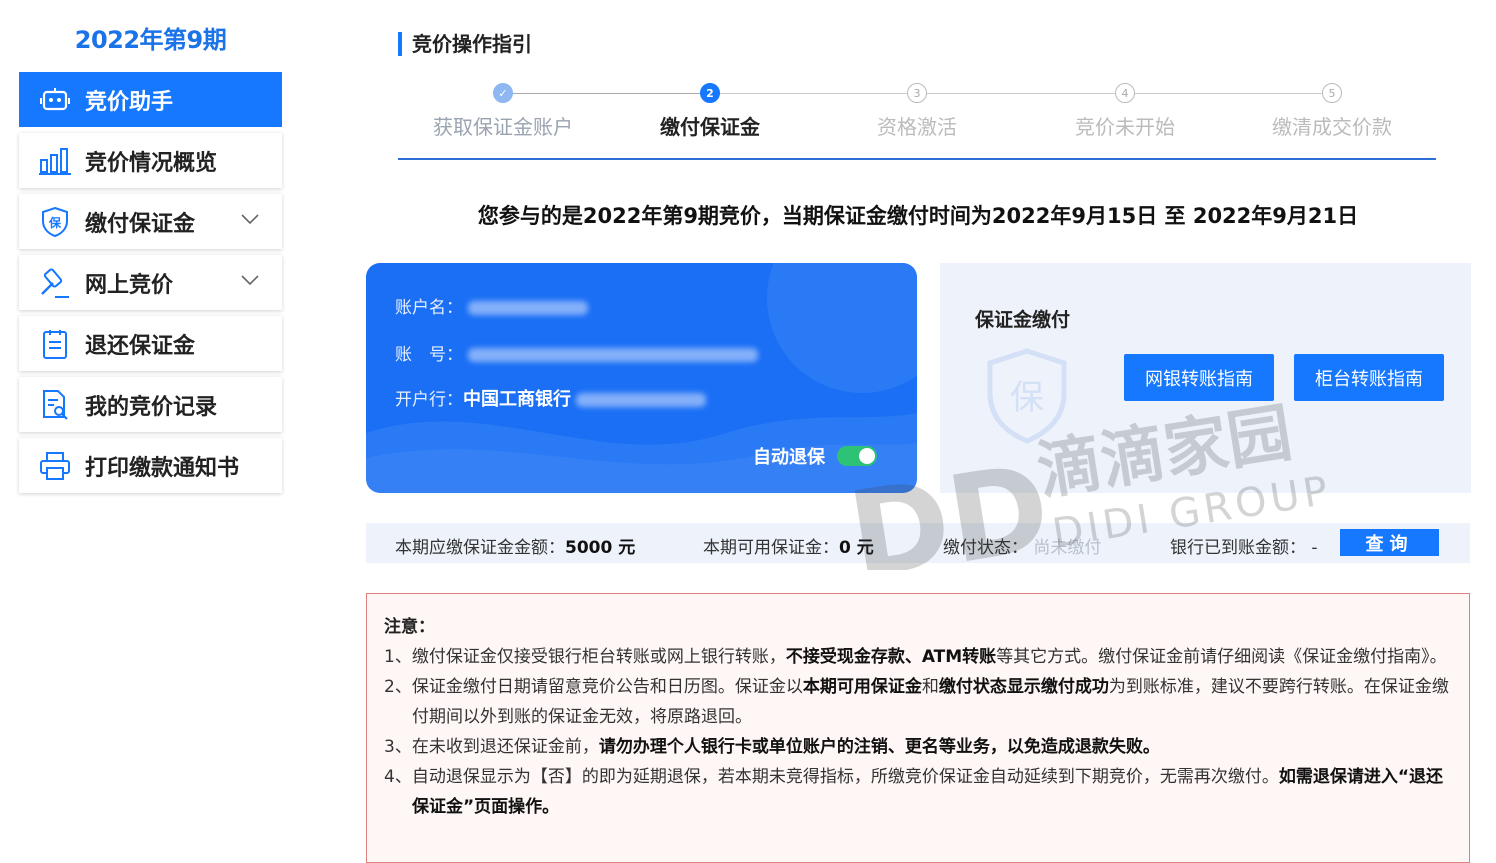  What do you see at coordinates (150, 40) in the screenshot?
I see `period-title: 2022年第9期` at bounding box center [150, 40].